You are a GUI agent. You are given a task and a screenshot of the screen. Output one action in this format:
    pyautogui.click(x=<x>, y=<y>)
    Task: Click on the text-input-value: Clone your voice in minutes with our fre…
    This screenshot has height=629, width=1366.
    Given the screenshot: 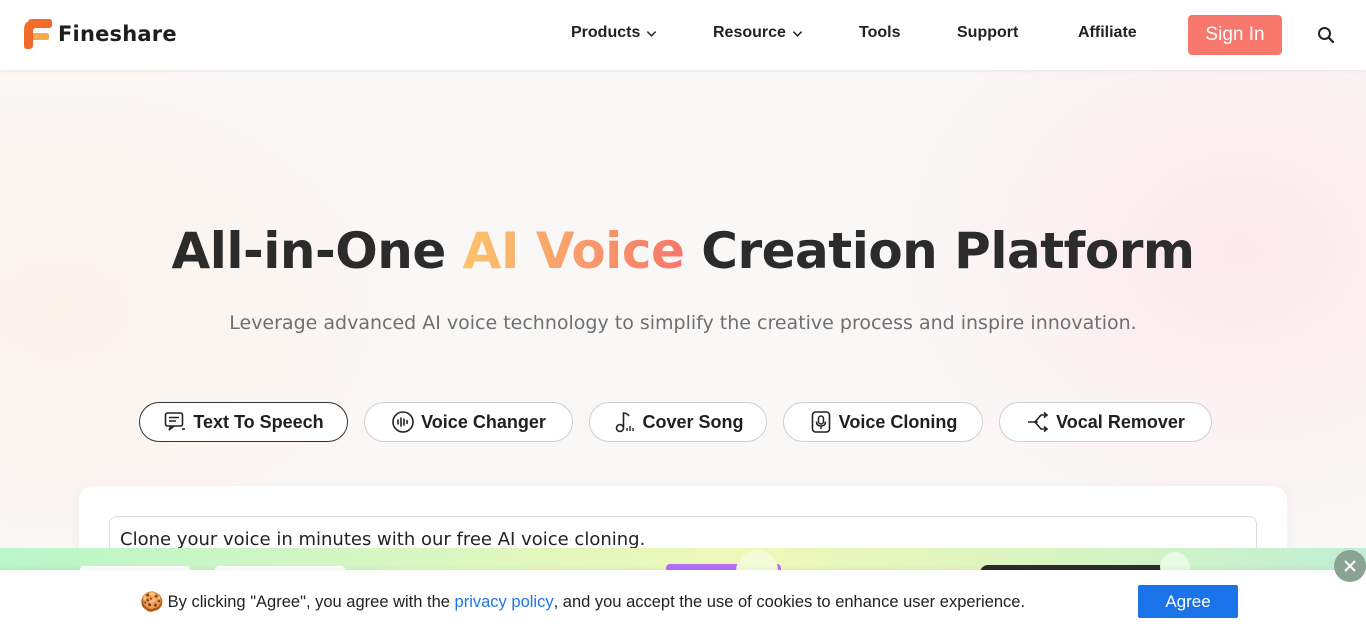 What is the action you would take?
    pyautogui.click(x=382, y=539)
    